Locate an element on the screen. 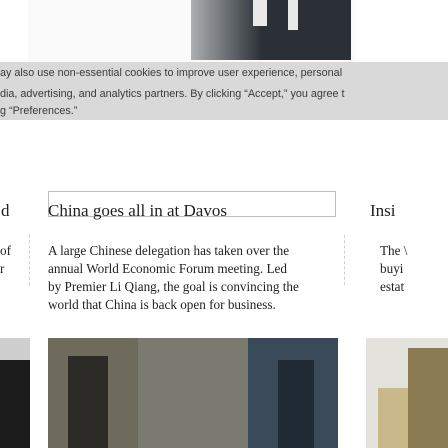 This screenshot has width=448, height=448. article-title-china-davos: China goes all in at Davos is located at coordinates (137, 211).